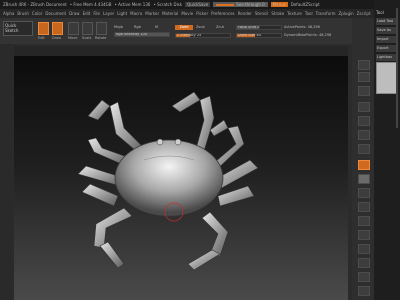  I want to click on rgb-toggle: Rgb, so click(137, 27).